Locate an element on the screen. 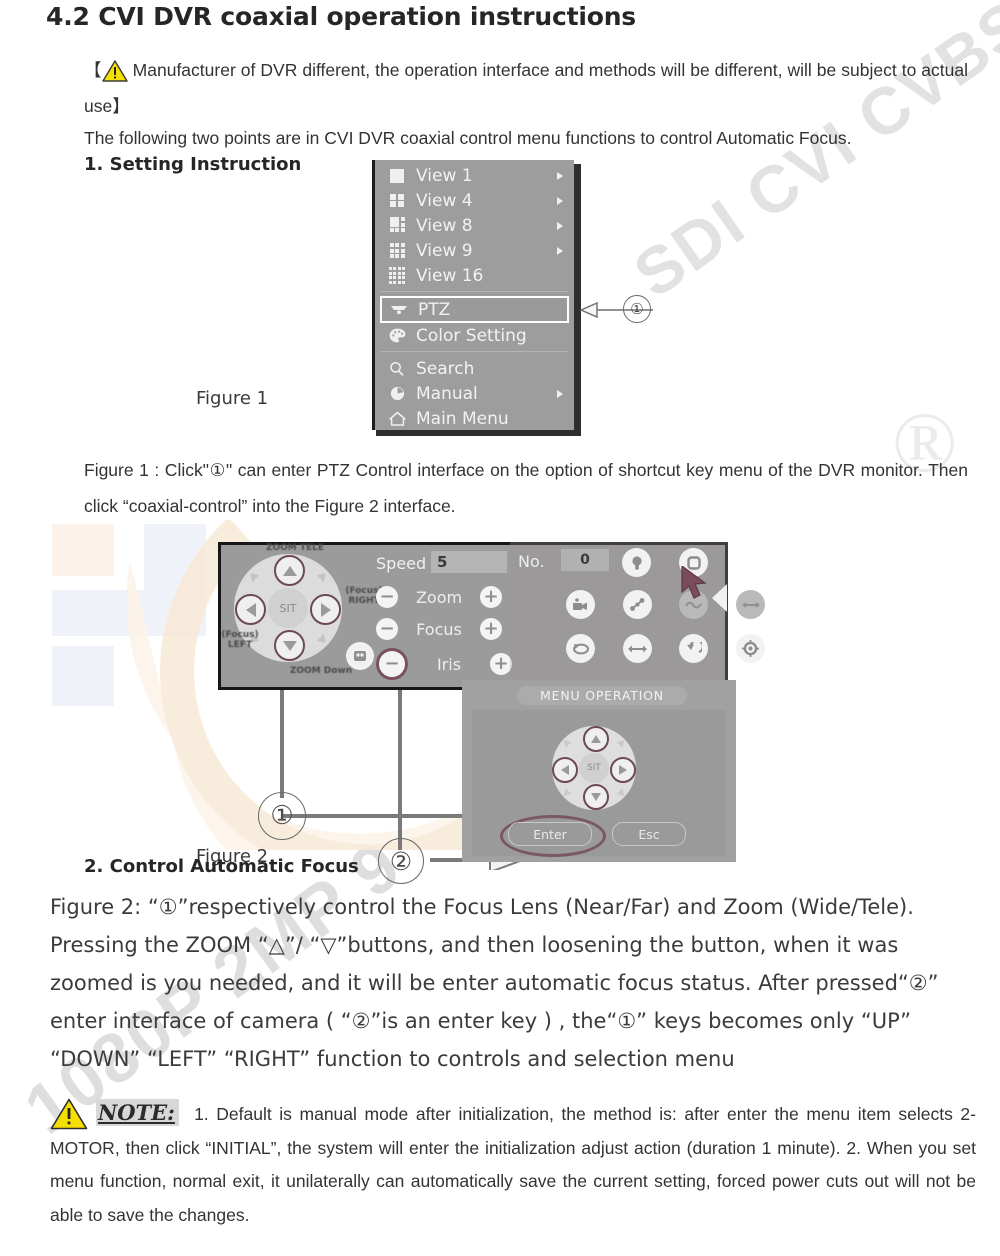 The image size is (1000, 1256). bracket-close: 】 is located at coordinates (121, 106).